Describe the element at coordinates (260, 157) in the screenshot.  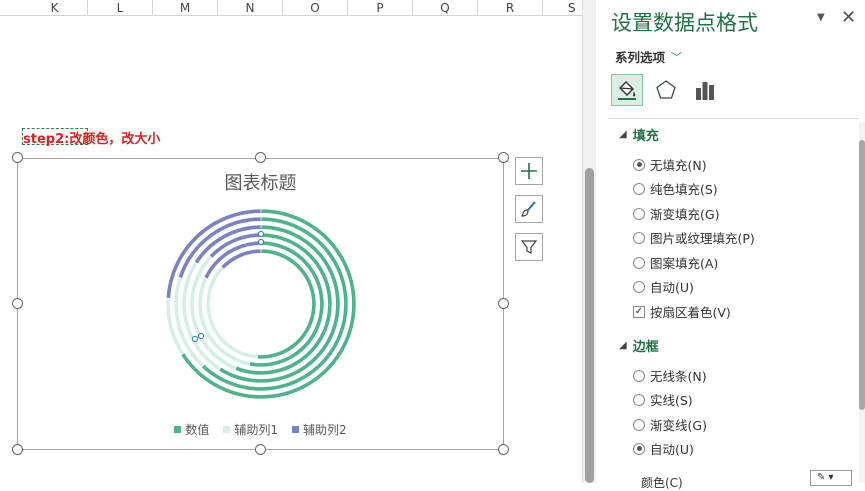
I see `resize-handle-top` at that location.